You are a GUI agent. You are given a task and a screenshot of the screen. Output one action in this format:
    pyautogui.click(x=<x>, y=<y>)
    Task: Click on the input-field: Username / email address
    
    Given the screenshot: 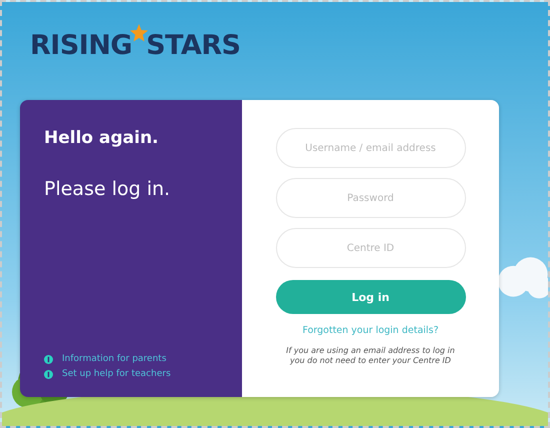 What is the action you would take?
    pyautogui.click(x=371, y=148)
    